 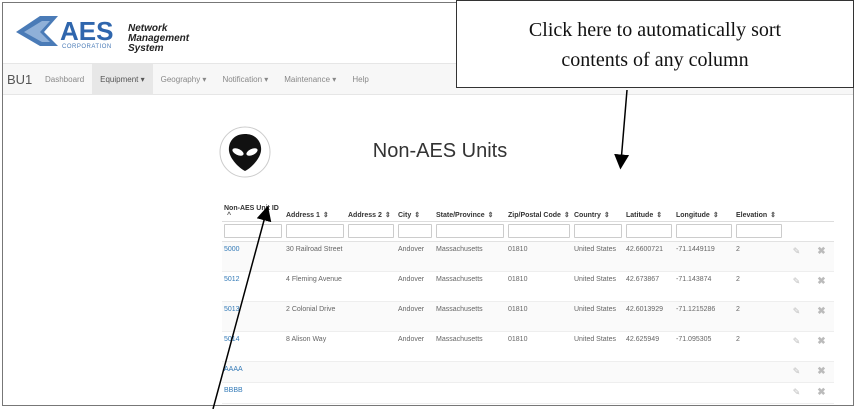 What do you see at coordinates (598, 206) in the screenshot?
I see `column-header-country: Country ⇕` at bounding box center [598, 206].